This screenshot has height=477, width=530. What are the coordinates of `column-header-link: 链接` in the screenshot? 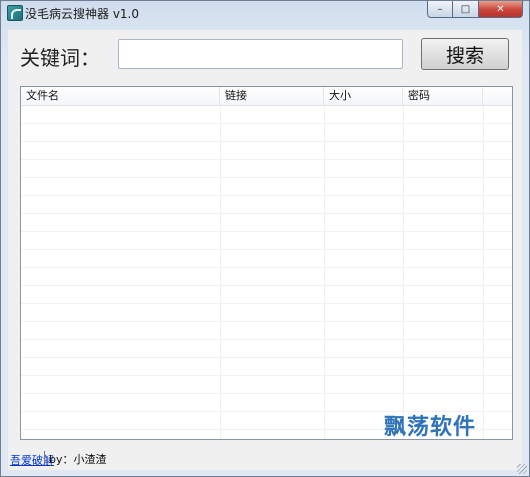 It's located at (272, 96).